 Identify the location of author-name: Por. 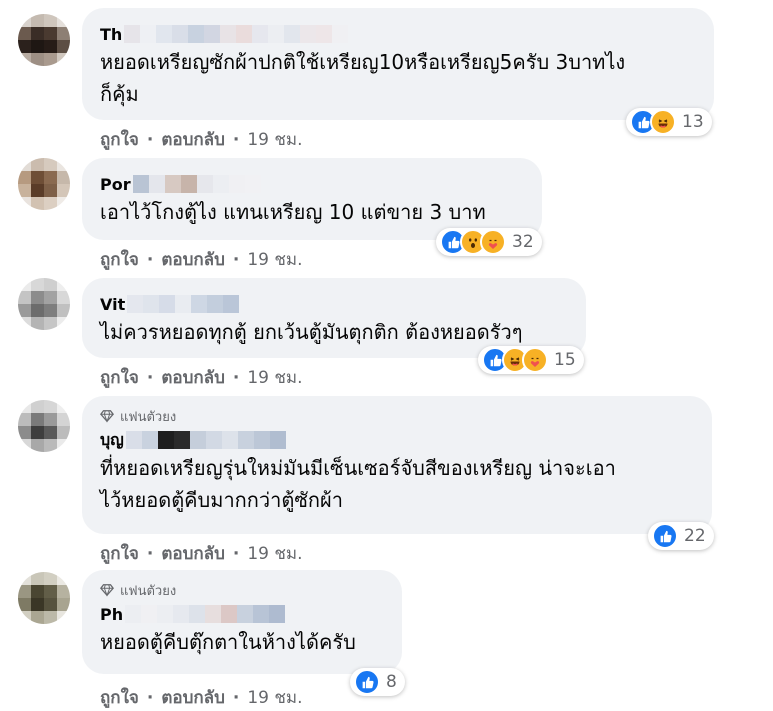
(115, 184).